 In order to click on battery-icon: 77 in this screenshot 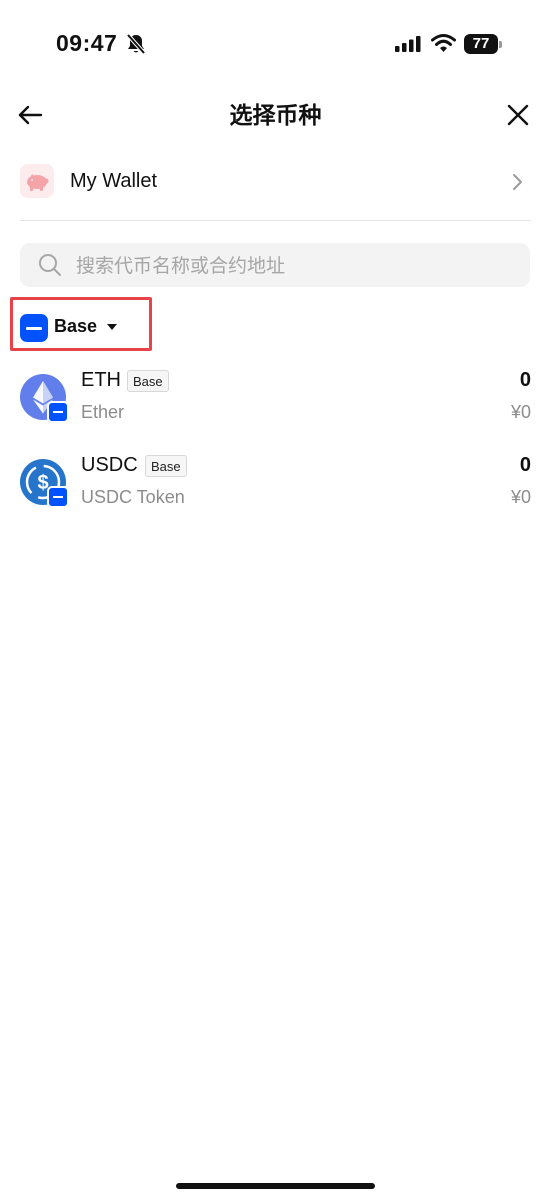, I will do `click(483, 44)`.